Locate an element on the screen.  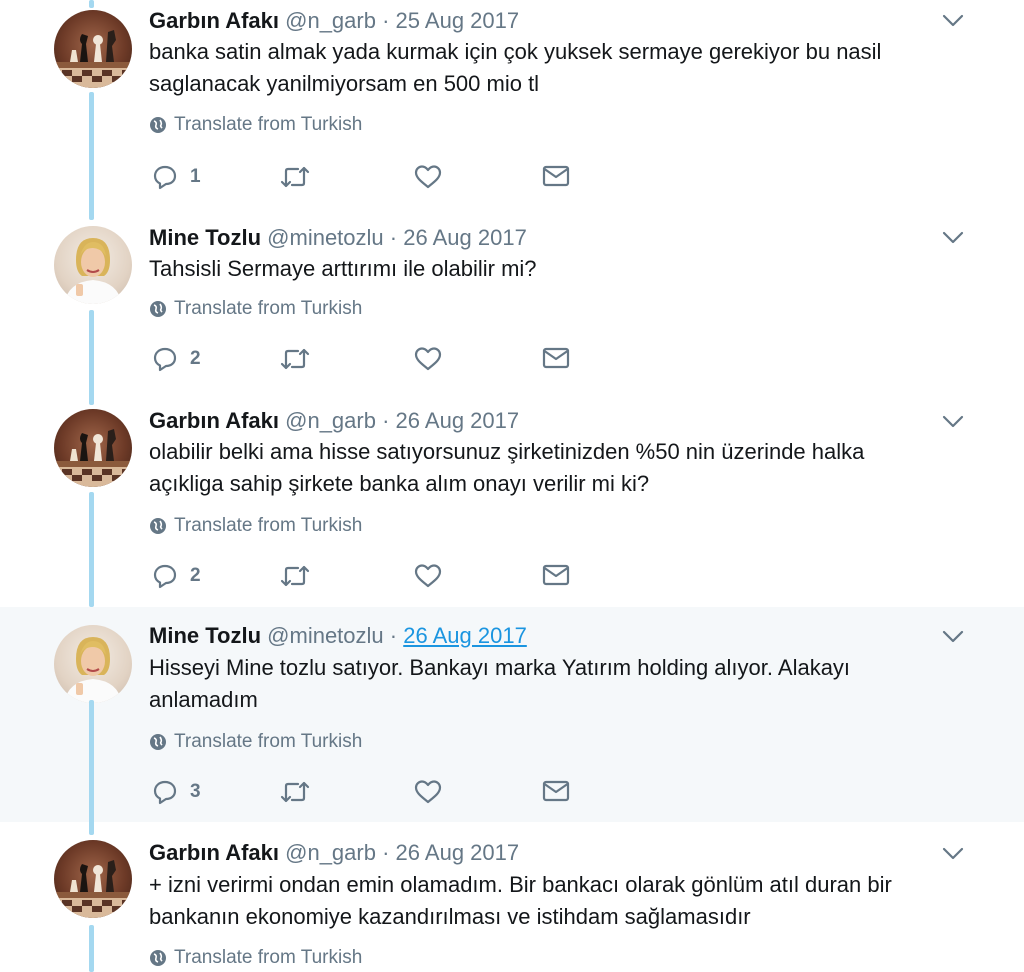
thread-line is located at coordinates (91, 767).